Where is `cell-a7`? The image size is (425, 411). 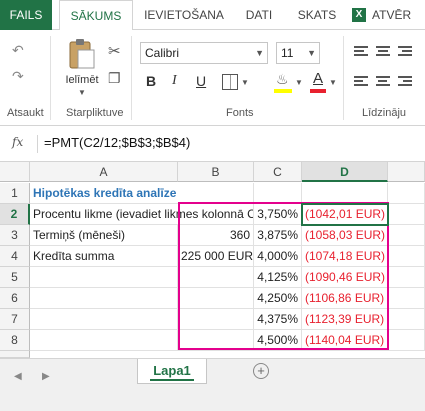 cell-a7 is located at coordinates (104, 319).